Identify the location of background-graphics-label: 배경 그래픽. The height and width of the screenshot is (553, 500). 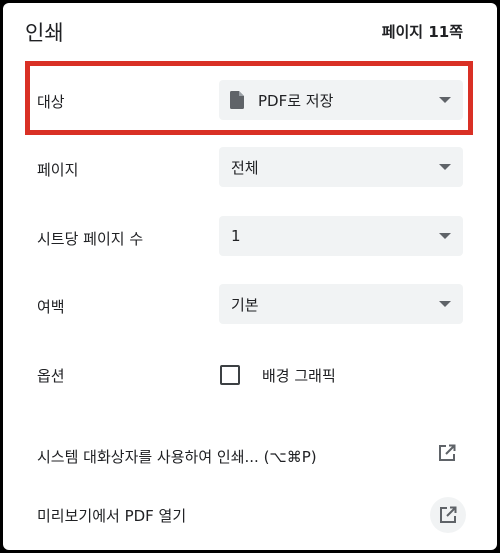
(299, 375).